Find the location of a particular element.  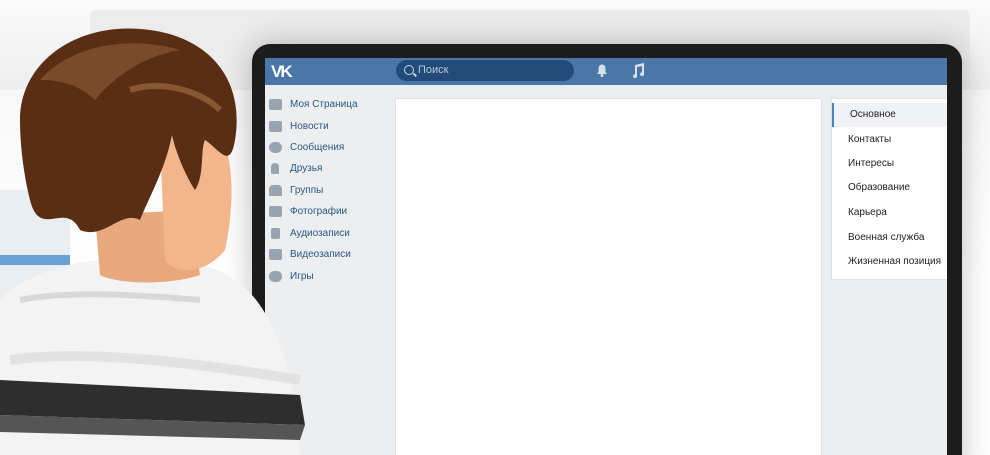

menu-item-label: Образование is located at coordinates (879, 187).